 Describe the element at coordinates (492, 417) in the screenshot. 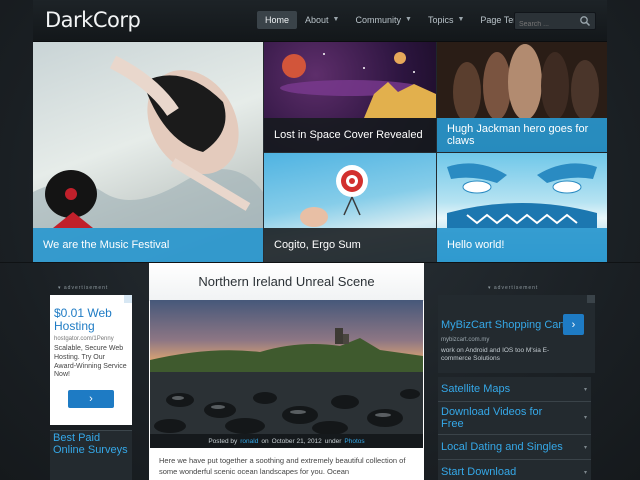

I see `right-link-label: Download Videos for Free` at that location.